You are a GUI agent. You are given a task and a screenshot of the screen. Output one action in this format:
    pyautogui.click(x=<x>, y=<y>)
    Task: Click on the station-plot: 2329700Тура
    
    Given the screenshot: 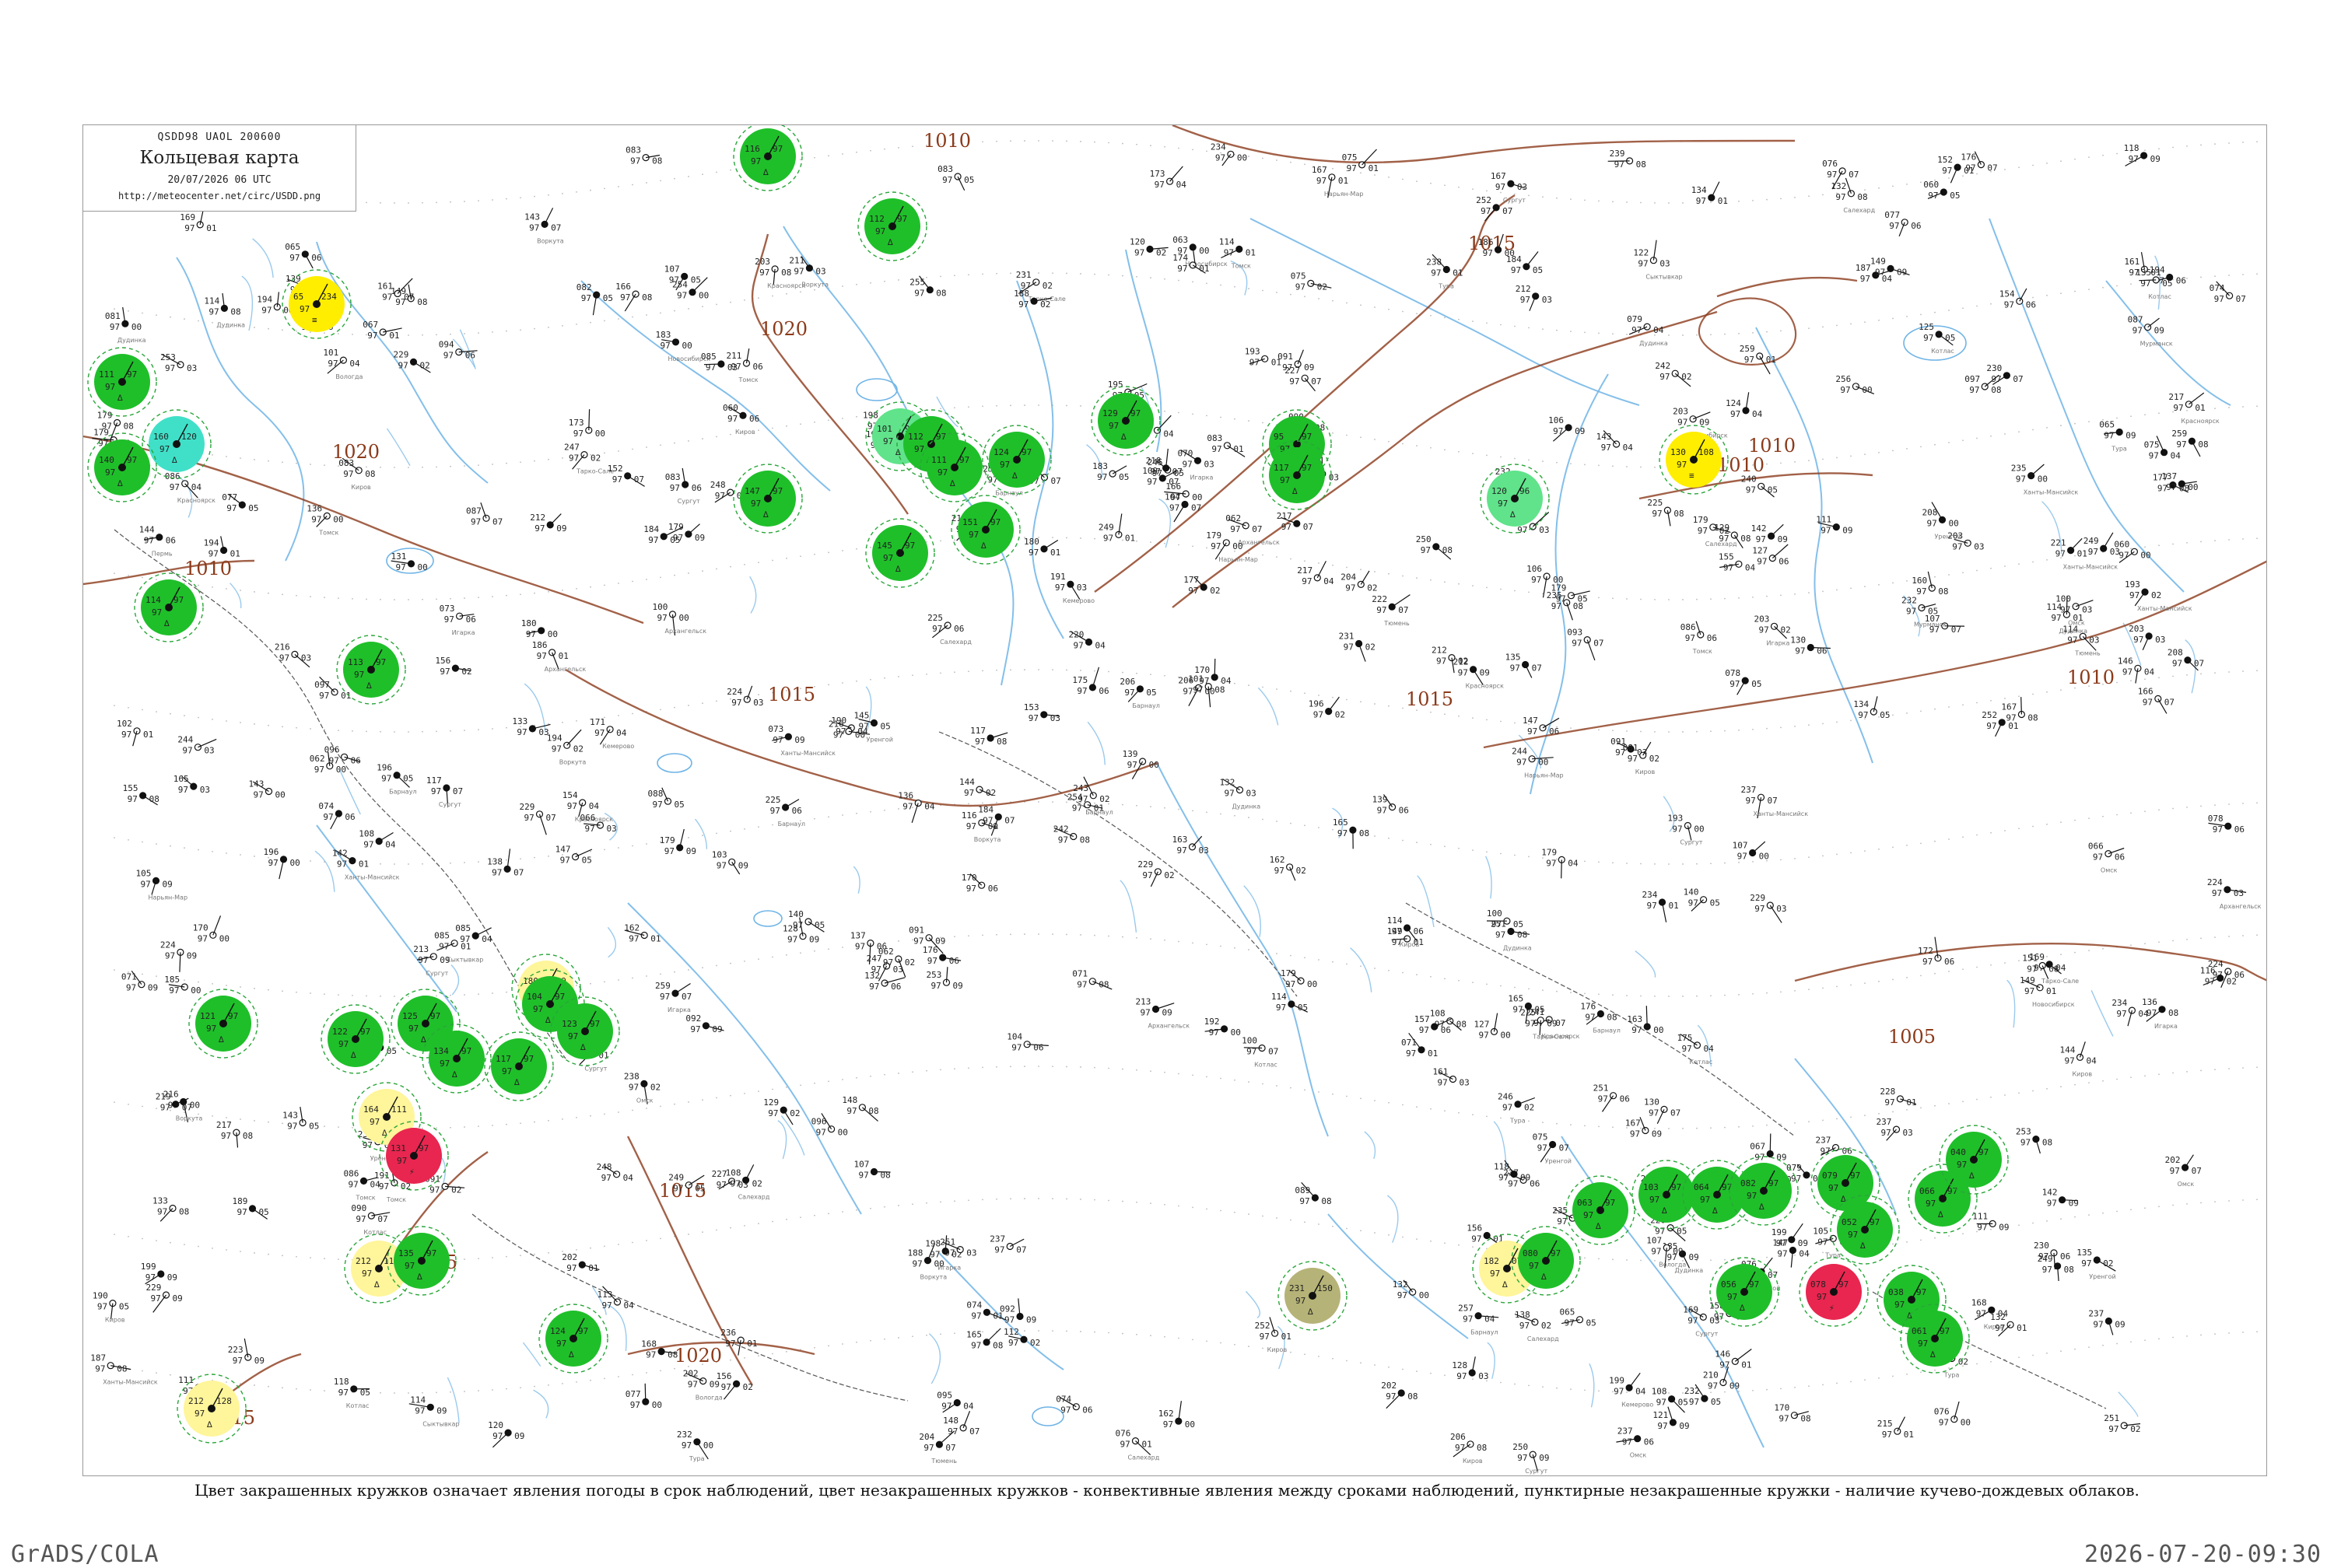 What is the action you would take?
    pyautogui.click(x=695, y=1446)
    